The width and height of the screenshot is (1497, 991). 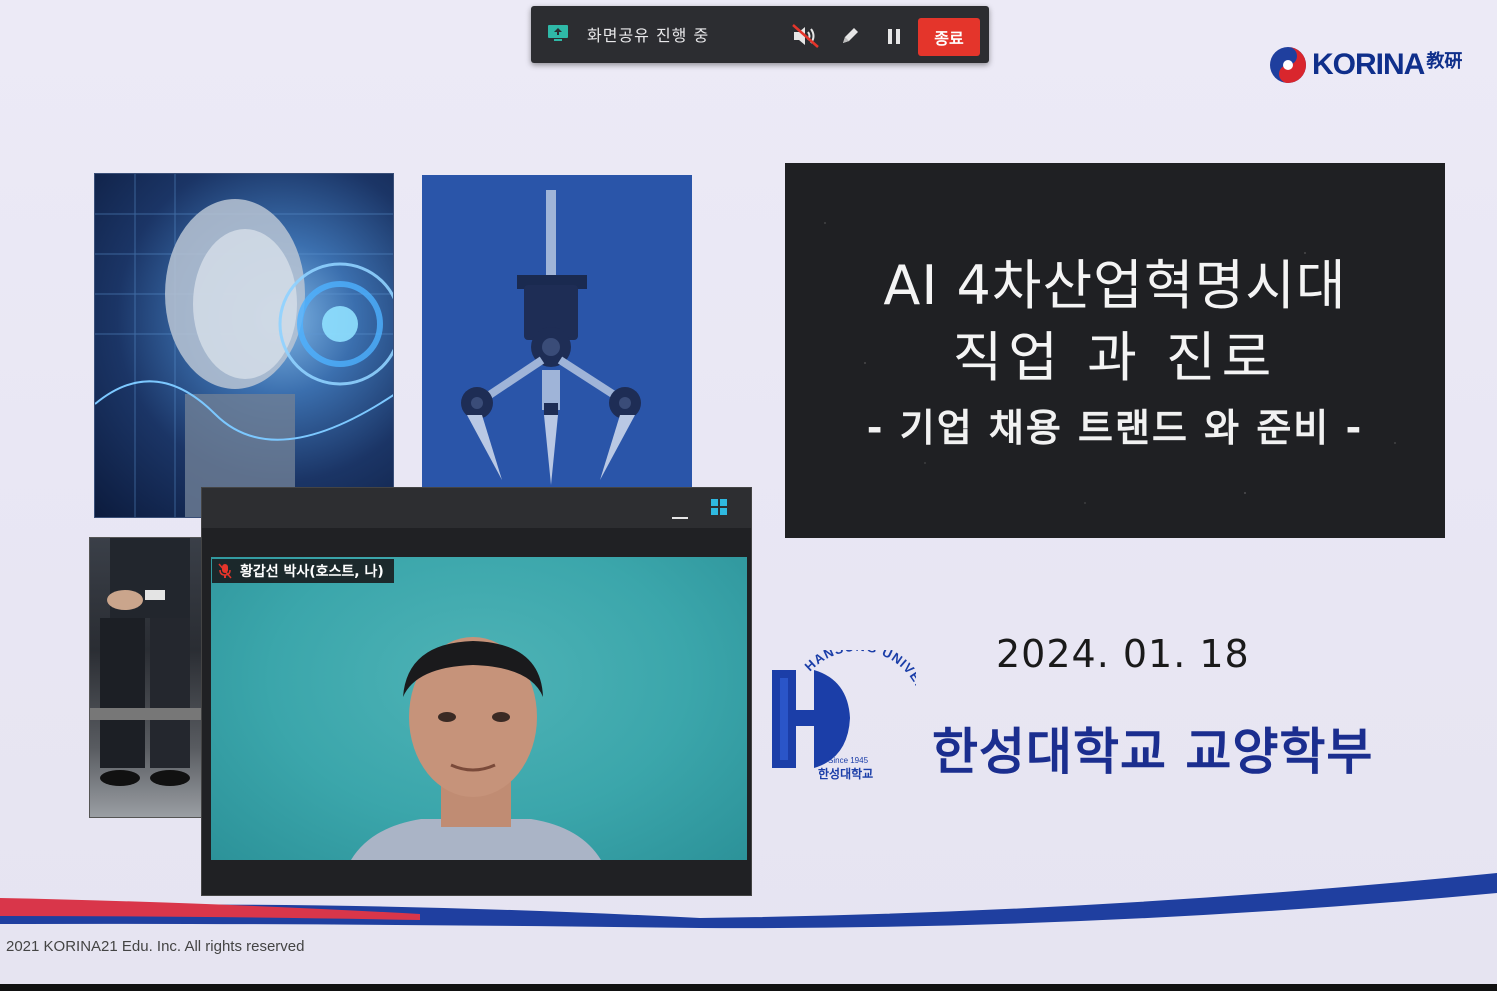 What do you see at coordinates (1444, 61) in the screenshot?
I see `korina-logo-sub: 教硏` at bounding box center [1444, 61].